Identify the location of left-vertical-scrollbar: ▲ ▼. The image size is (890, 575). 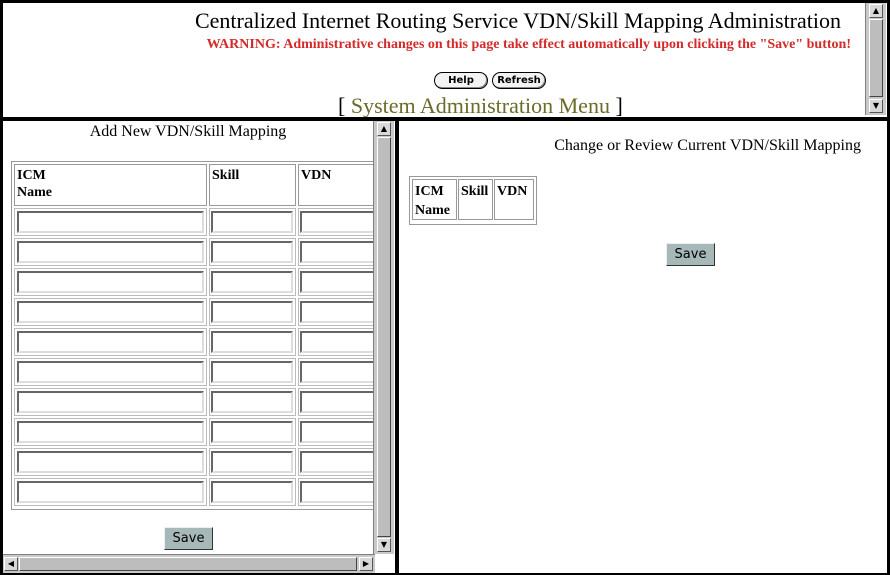
(383, 337).